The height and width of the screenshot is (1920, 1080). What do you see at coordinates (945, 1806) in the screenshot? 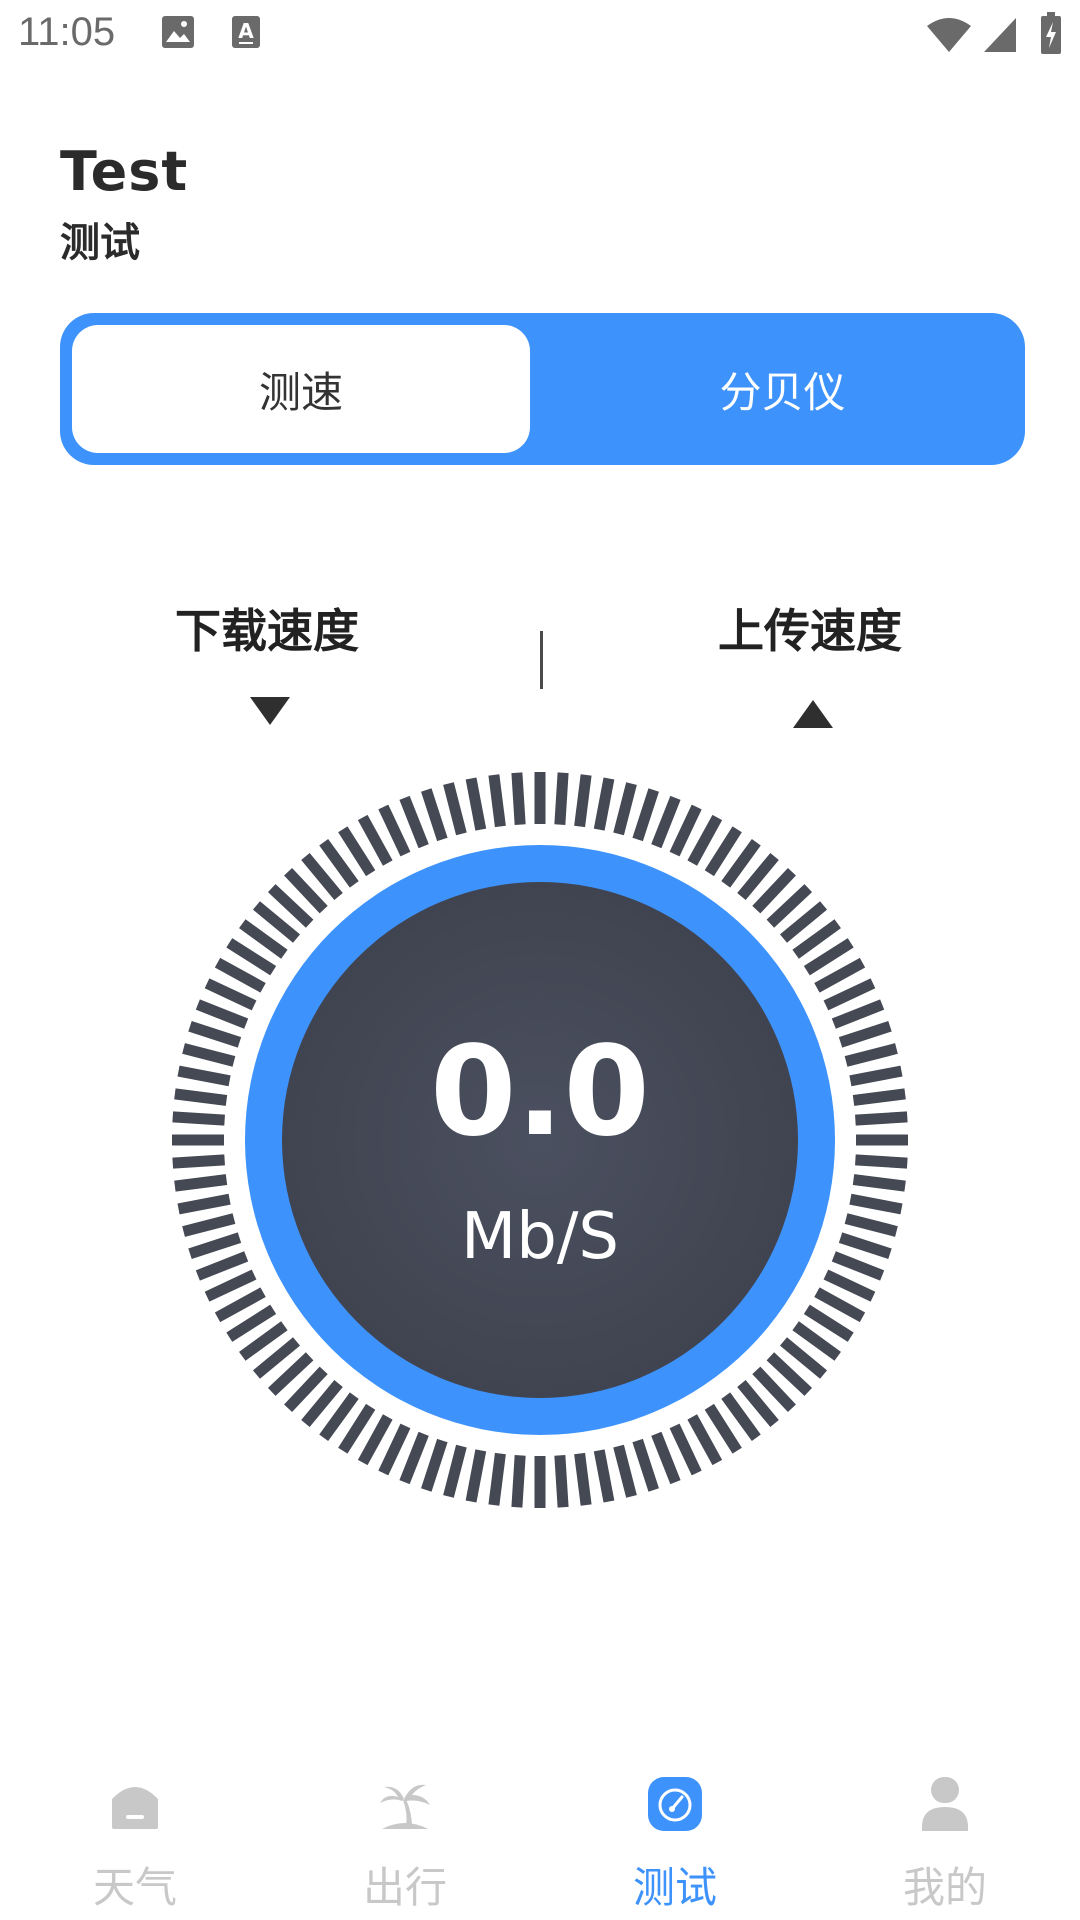
I see `person-icon` at bounding box center [945, 1806].